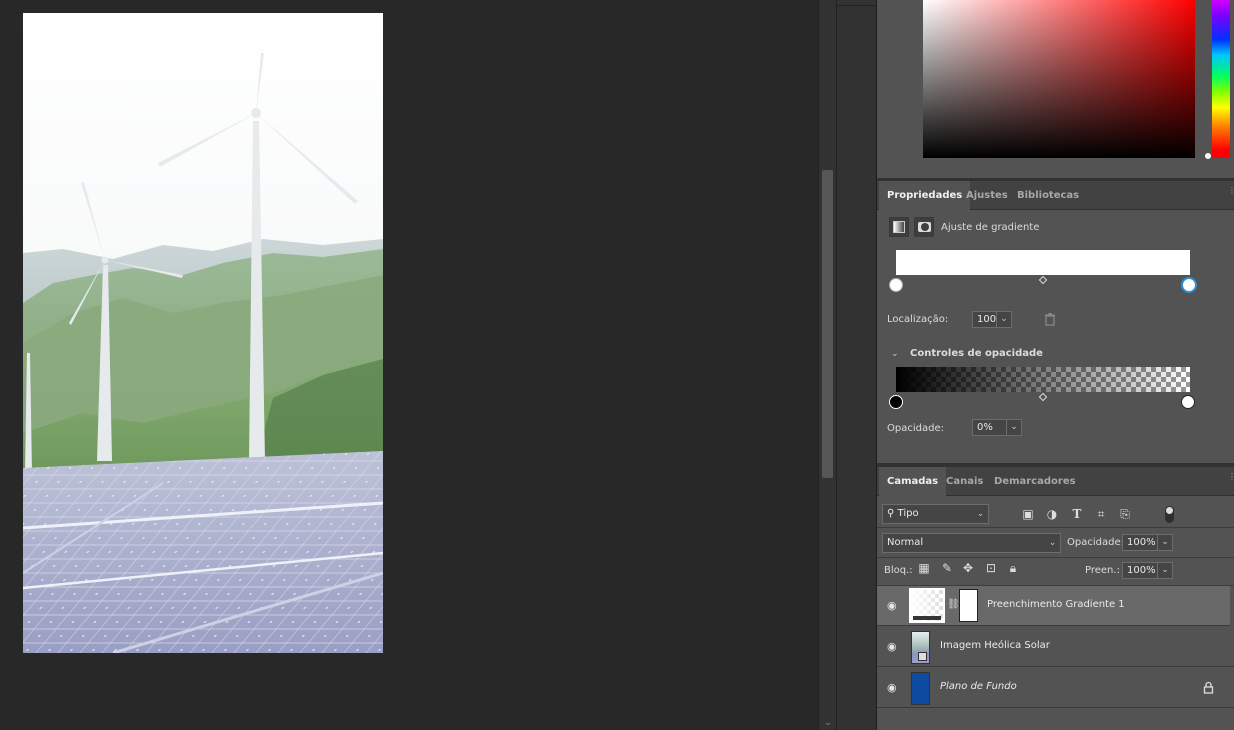 The width and height of the screenshot is (1234, 730). What do you see at coordinates (1141, 542) in the screenshot?
I see `layer-opacity-value: 100%` at bounding box center [1141, 542].